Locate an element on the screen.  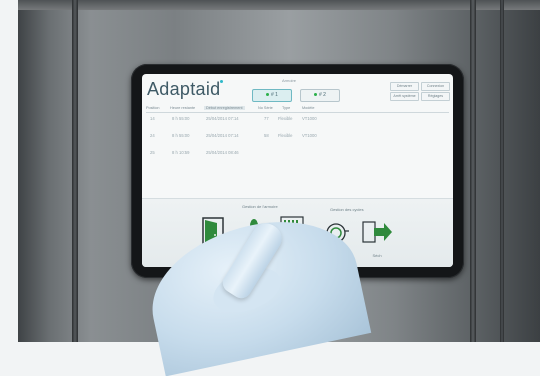
cabinet-seam-left is located at coordinates (75, 171).